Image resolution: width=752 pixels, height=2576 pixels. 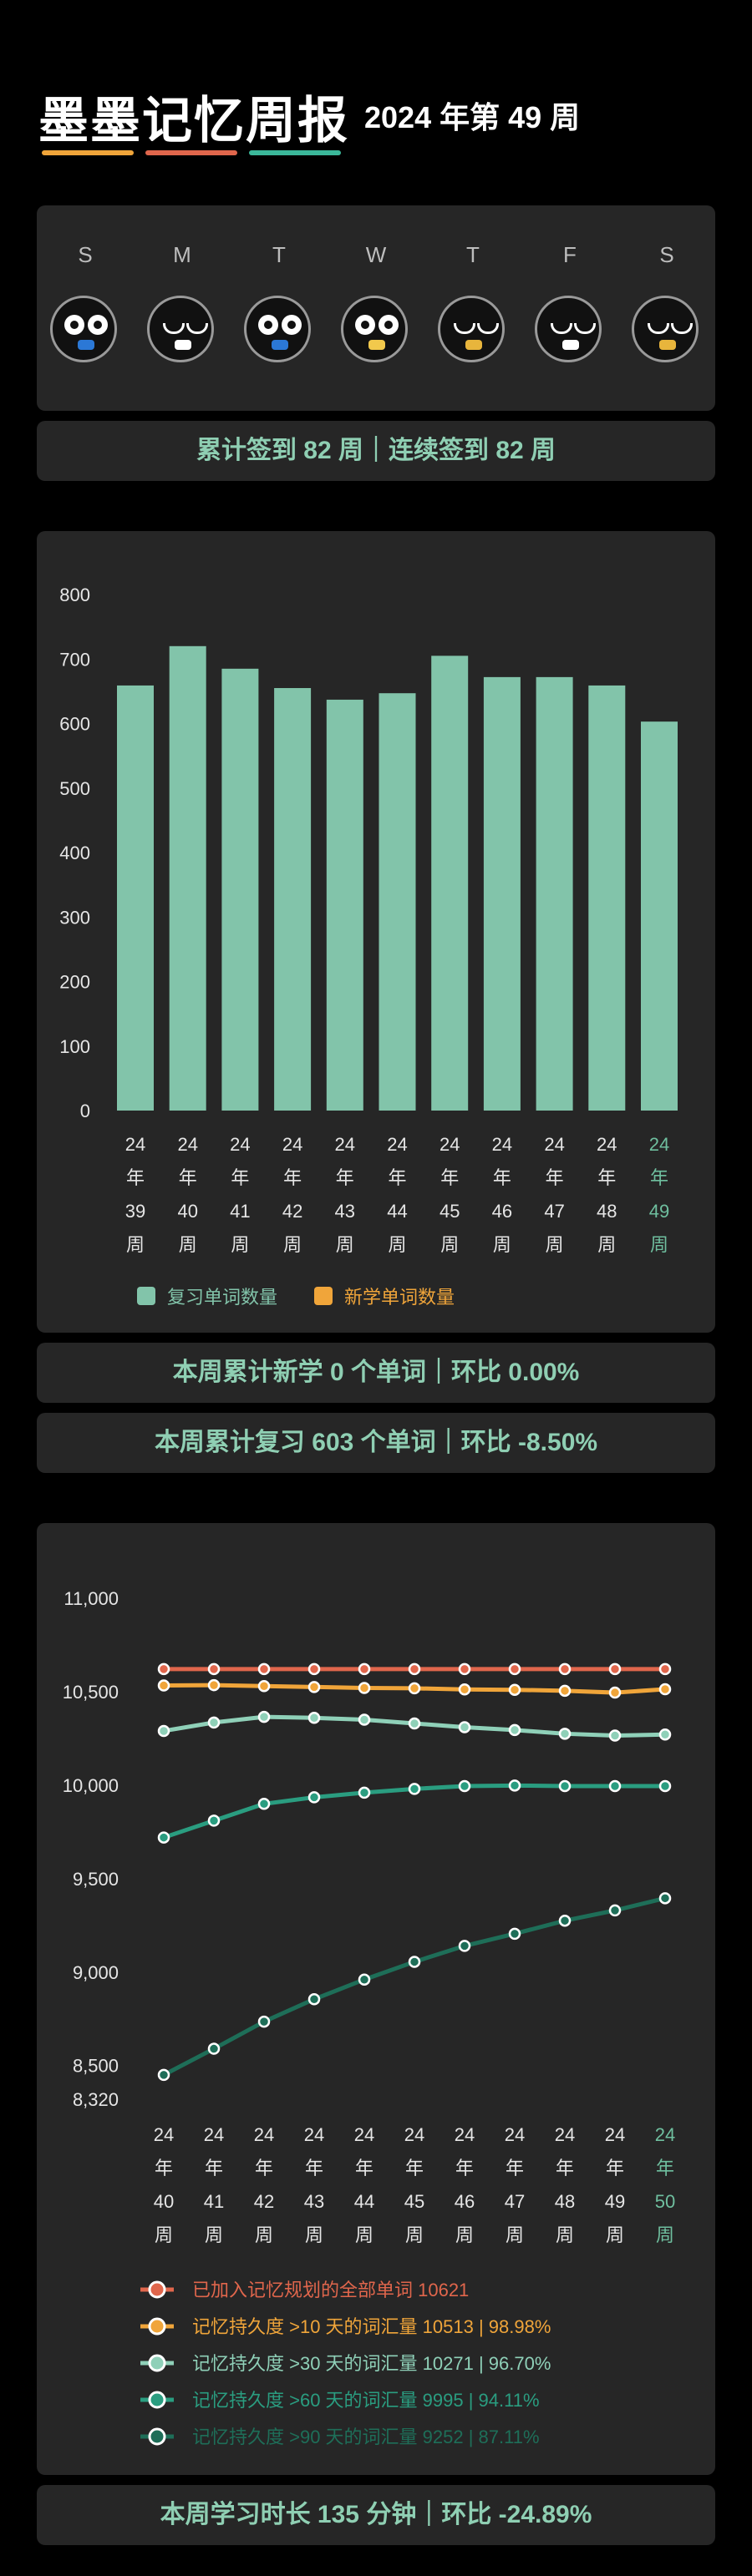 What do you see at coordinates (569, 329) in the screenshot?
I see `sleepy-face-icon` at bounding box center [569, 329].